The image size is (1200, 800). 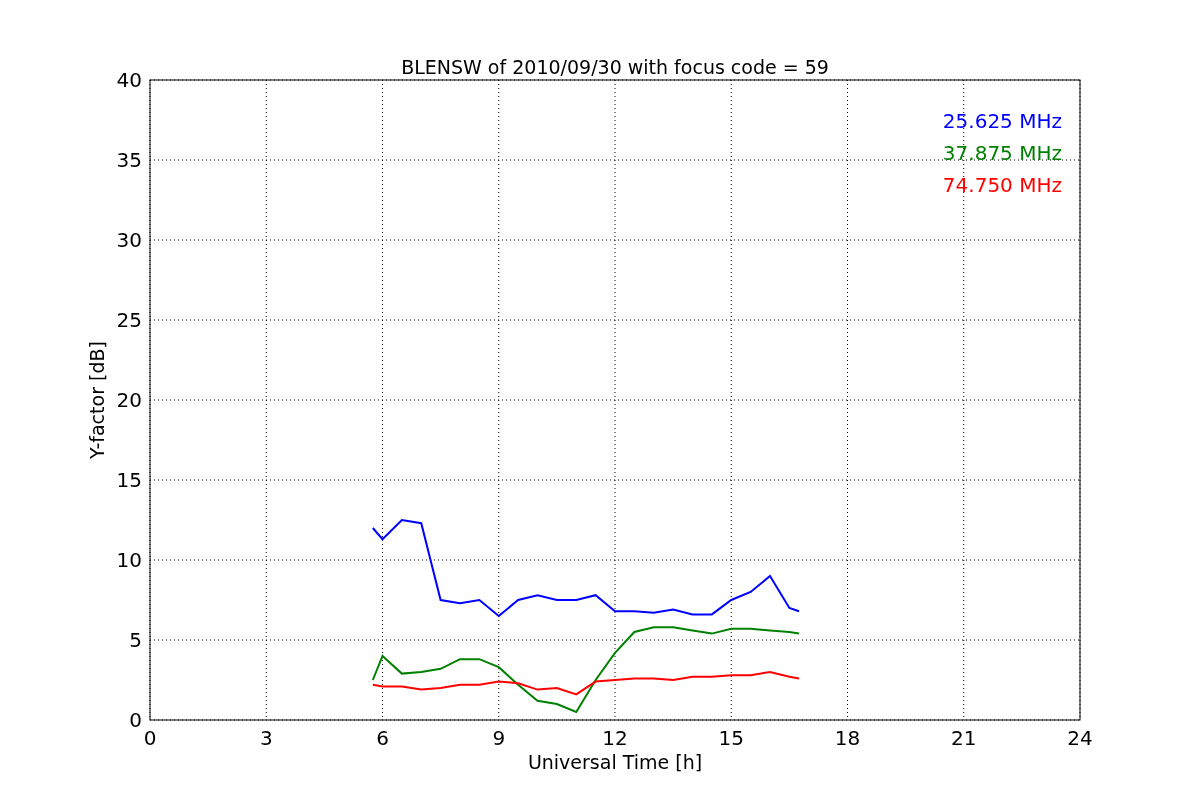 What do you see at coordinates (150, 738) in the screenshot?
I see `x-tick-label: 0` at bounding box center [150, 738].